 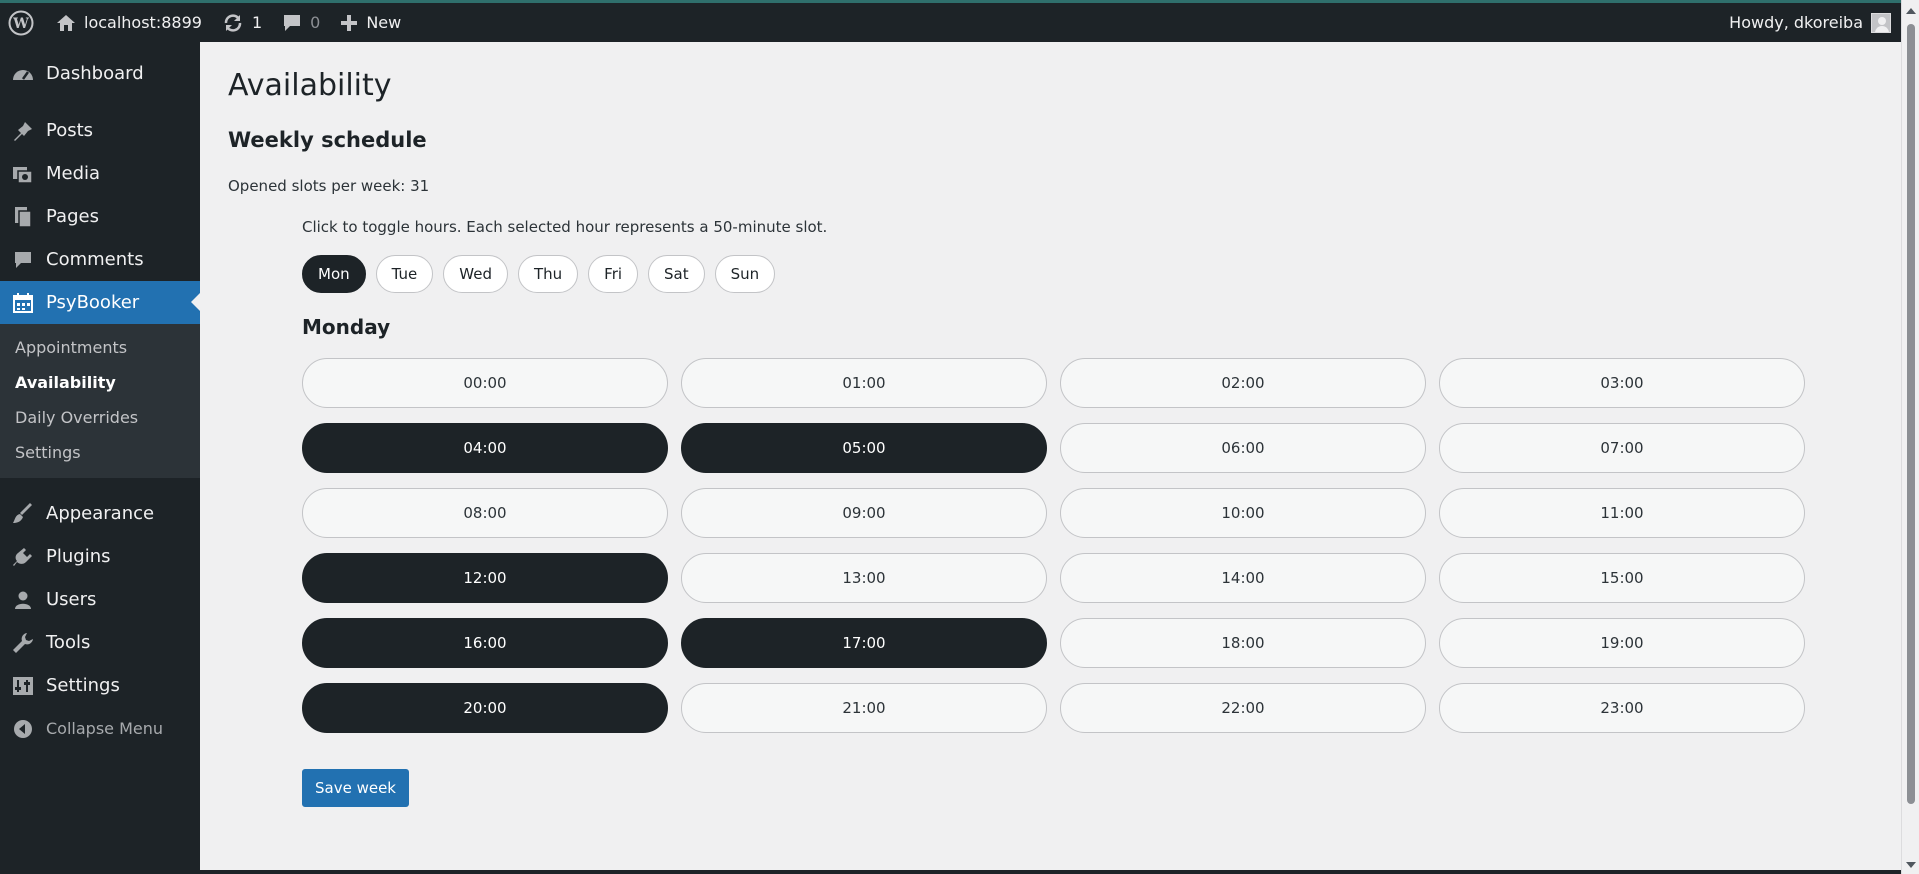 I want to click on comment-icon, so click(x=23, y=260).